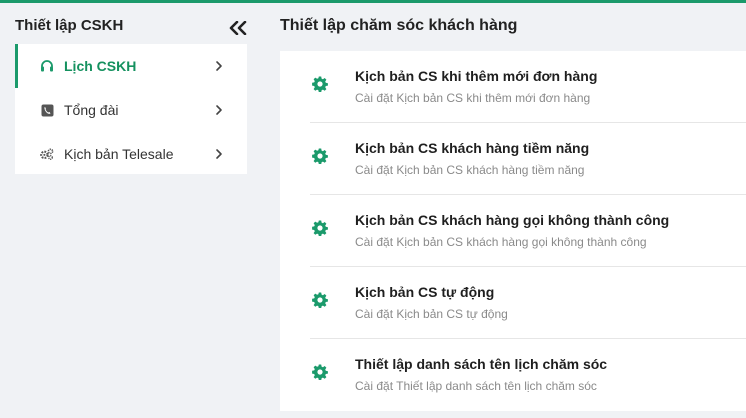  What do you see at coordinates (47, 66) in the screenshot?
I see `headset-icon` at bounding box center [47, 66].